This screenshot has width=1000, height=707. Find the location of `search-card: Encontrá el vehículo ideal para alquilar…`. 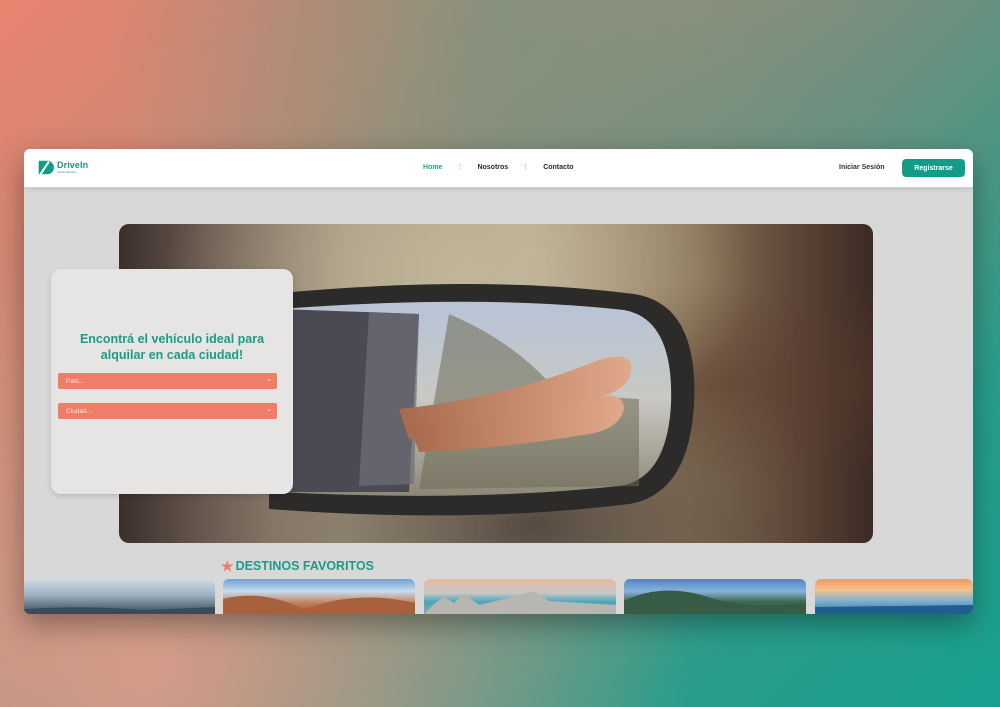

search-card: Encontrá el vehículo ideal para alquilar… is located at coordinates (172, 381).